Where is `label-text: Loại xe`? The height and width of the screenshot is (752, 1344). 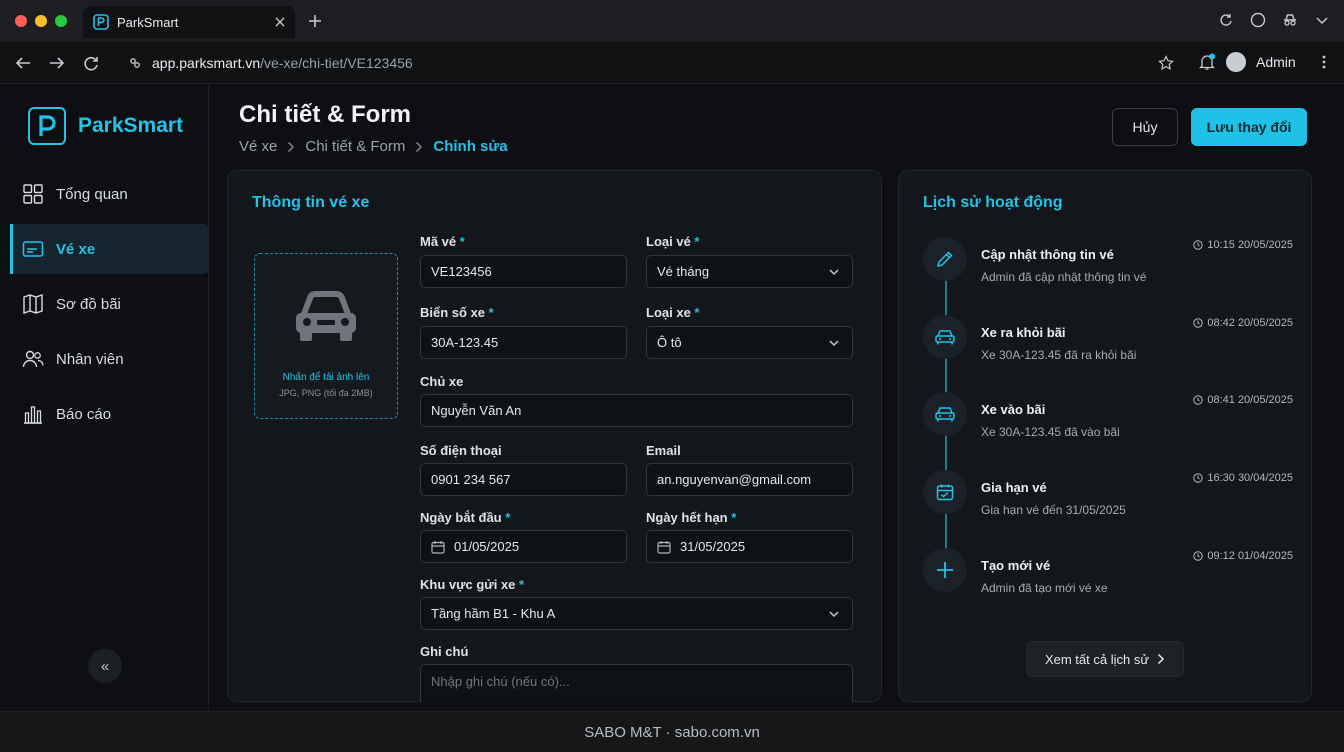 label-text: Loại xe is located at coordinates (668, 312).